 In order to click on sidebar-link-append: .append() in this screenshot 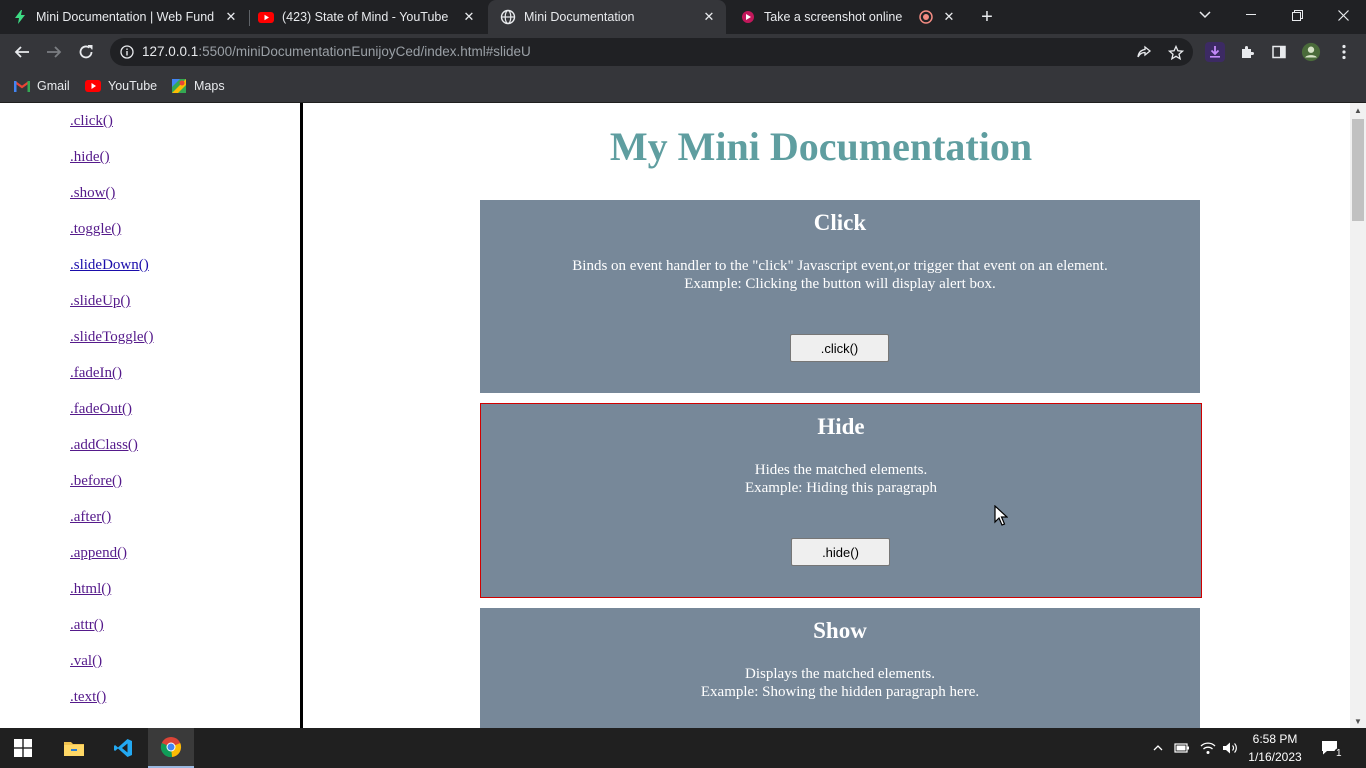, I will do `click(98, 553)`.